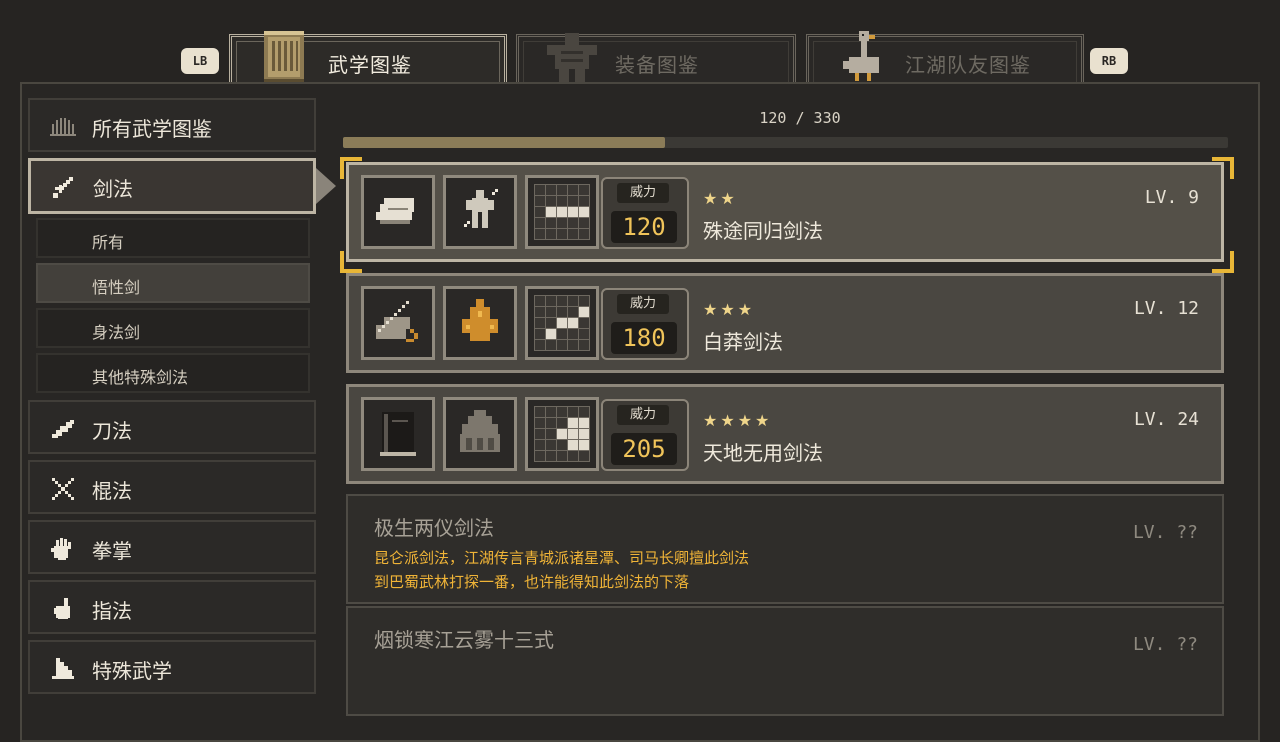  What do you see at coordinates (480, 320) in the screenshot?
I see `monk-figure-icon` at bounding box center [480, 320].